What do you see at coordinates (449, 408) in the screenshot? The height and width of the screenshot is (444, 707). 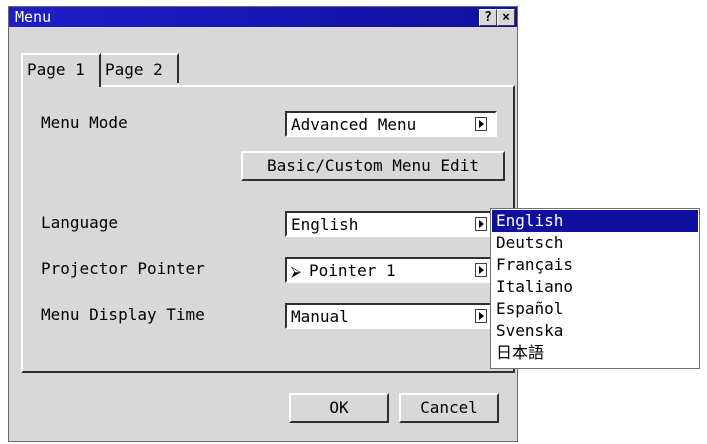 I see `cancel-button: Cancel` at bounding box center [449, 408].